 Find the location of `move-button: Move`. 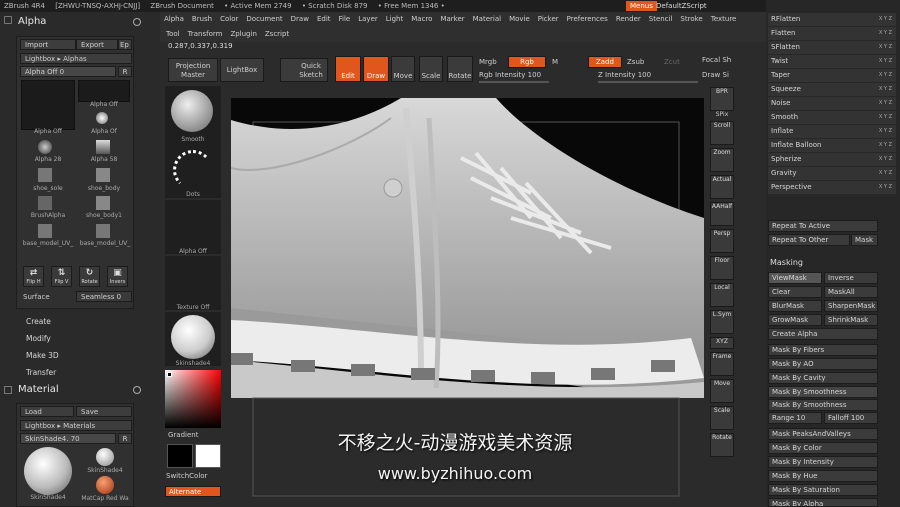

move-button: Move is located at coordinates (403, 69).